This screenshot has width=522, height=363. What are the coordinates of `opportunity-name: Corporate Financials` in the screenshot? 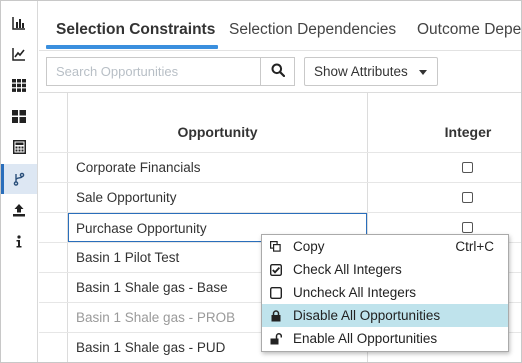 It's located at (138, 167).